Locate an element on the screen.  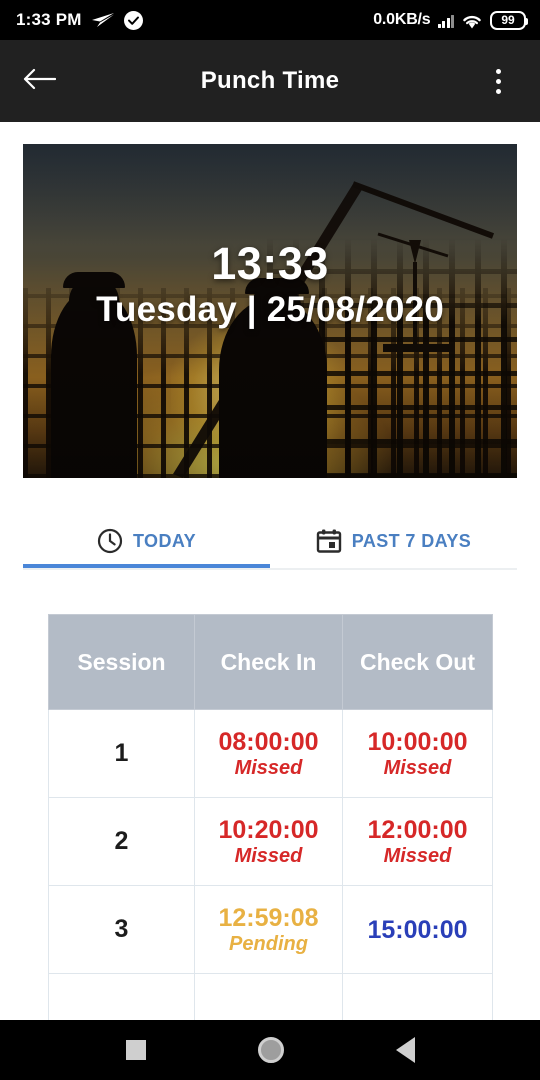
wifi-icon is located at coordinates (472, 20).